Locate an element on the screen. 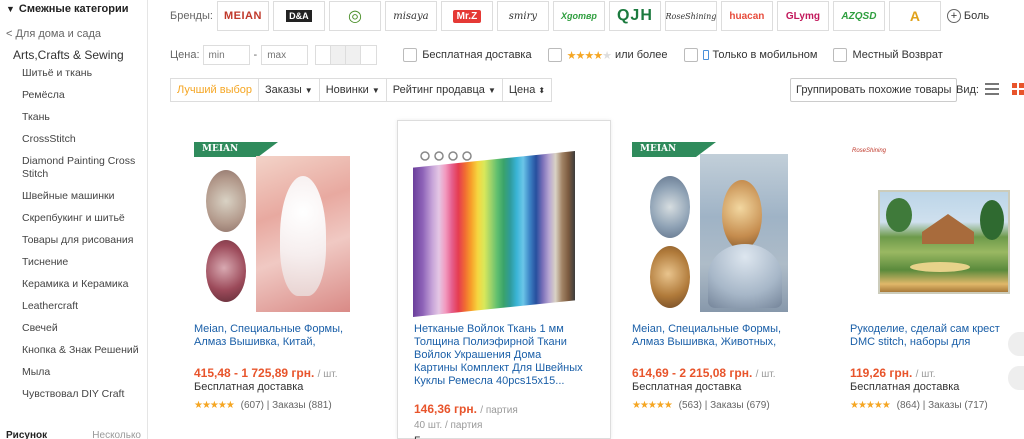 This screenshot has height=439, width=1024. product-rating: ★★★★★ (607) | Заказы (881) is located at coordinates (263, 405).